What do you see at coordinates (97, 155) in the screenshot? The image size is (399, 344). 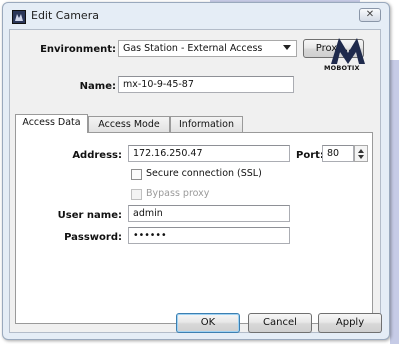 I see `address-label: Address:` at bounding box center [97, 155].